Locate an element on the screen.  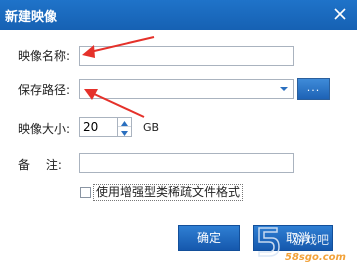
image-size-spinbox is located at coordinates (105, 127).